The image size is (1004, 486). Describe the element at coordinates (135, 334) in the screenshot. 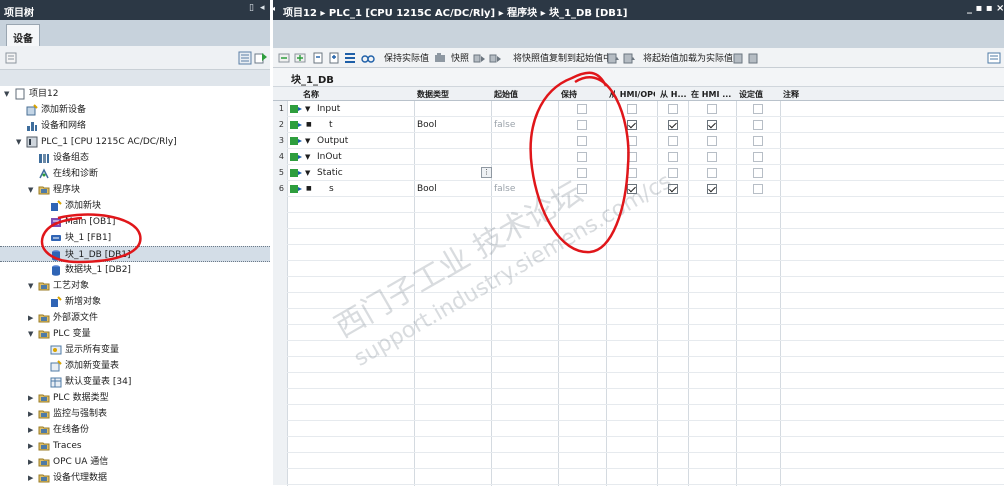

I see `tree-item: ▼ PLC 变量` at that location.